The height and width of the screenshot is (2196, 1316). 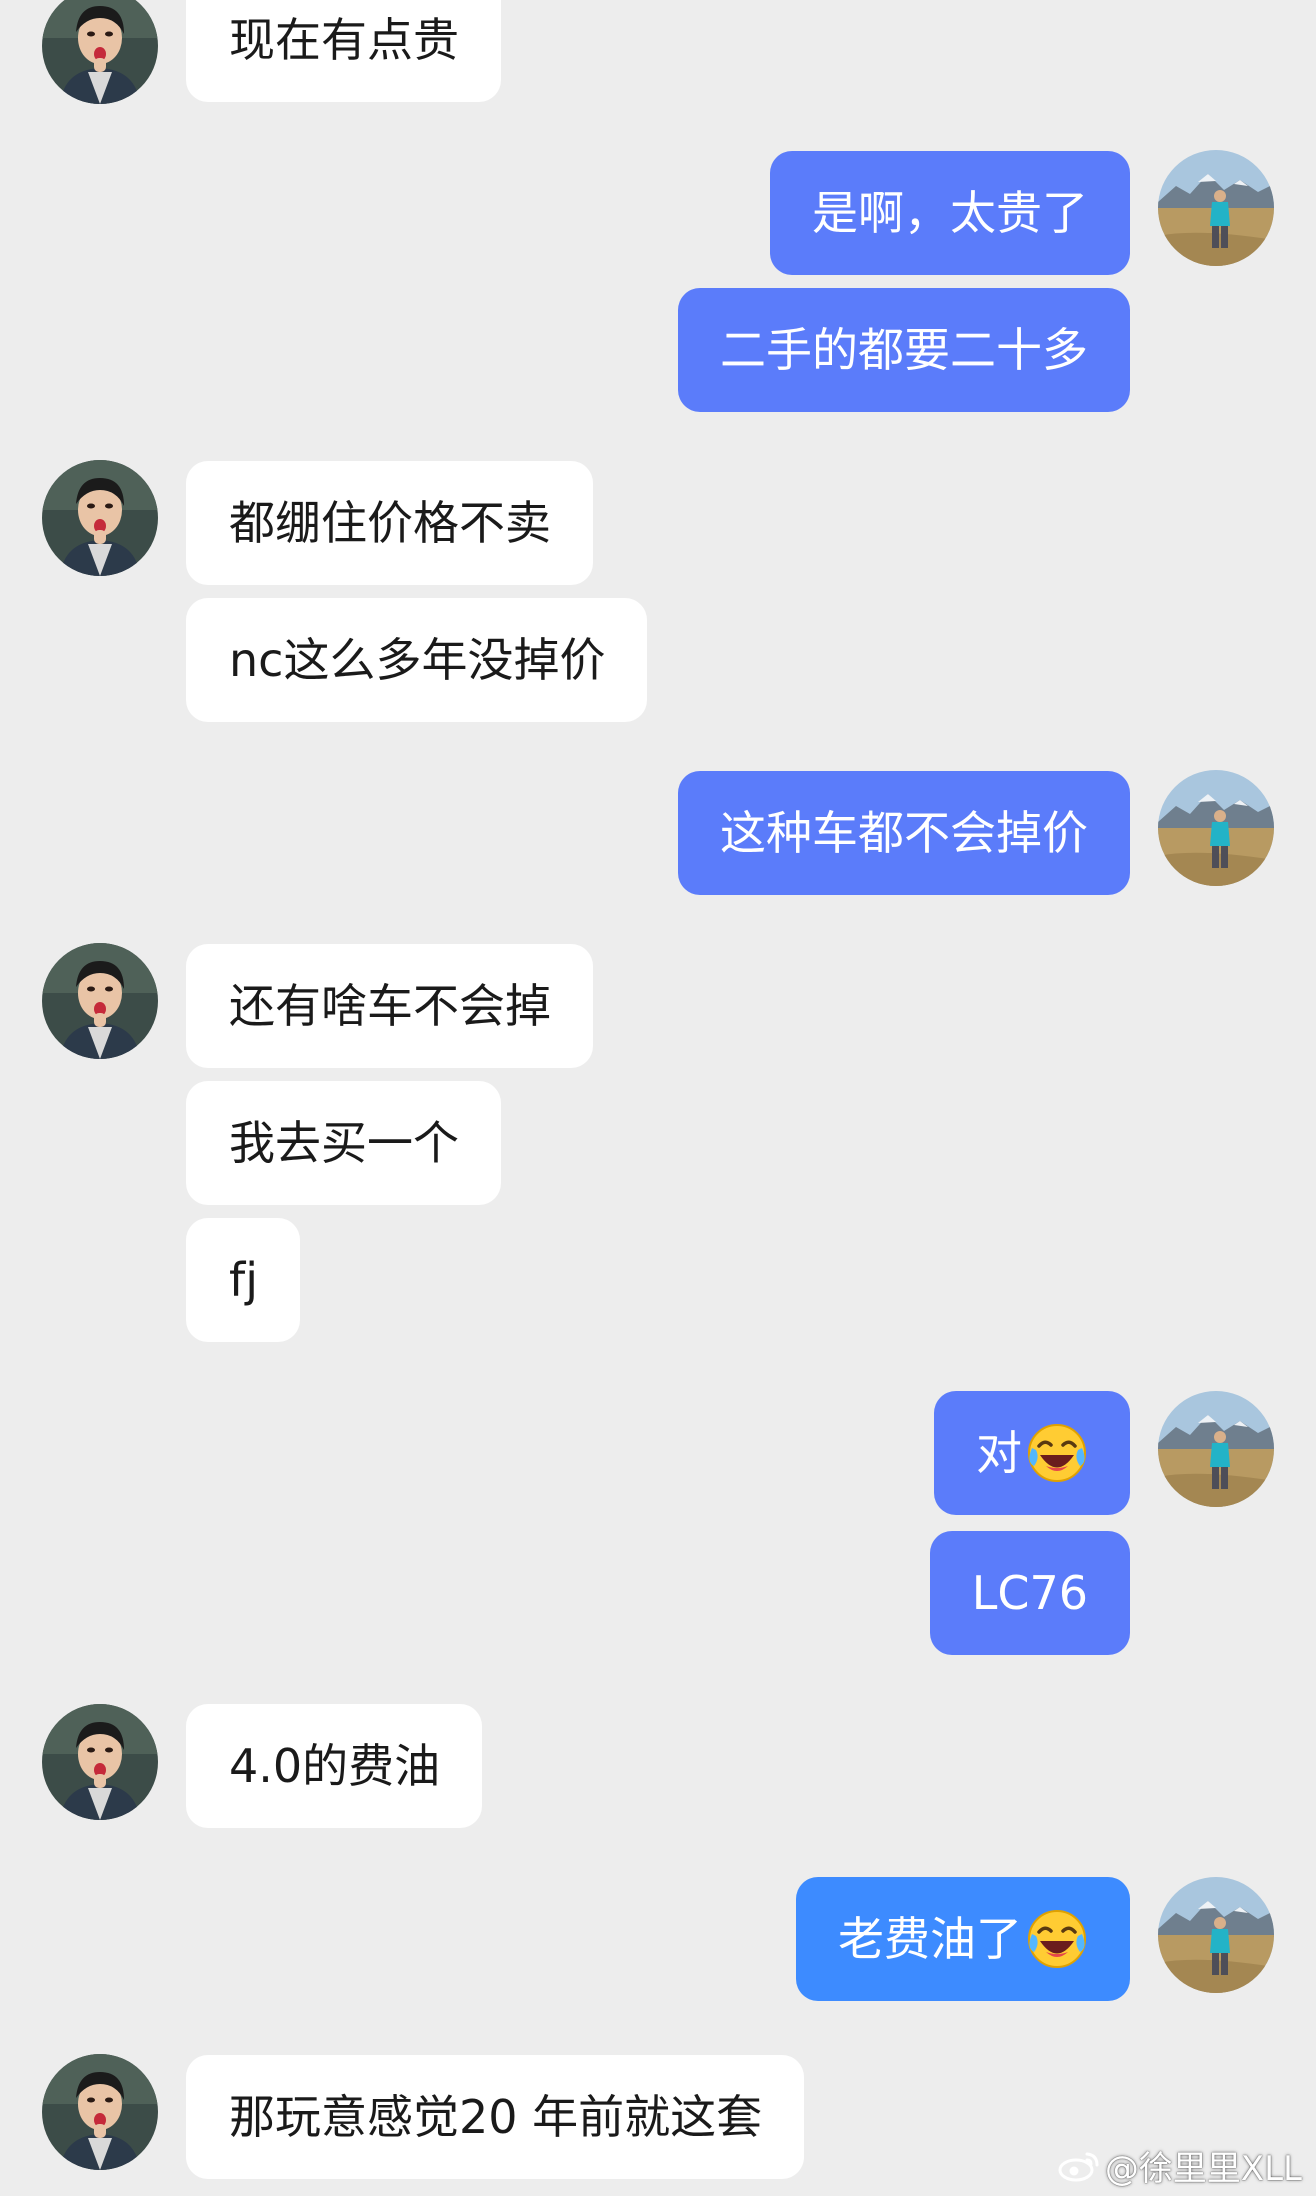 I want to click on watermark-text: @徐里里XLL, so click(x=1203, y=2168).